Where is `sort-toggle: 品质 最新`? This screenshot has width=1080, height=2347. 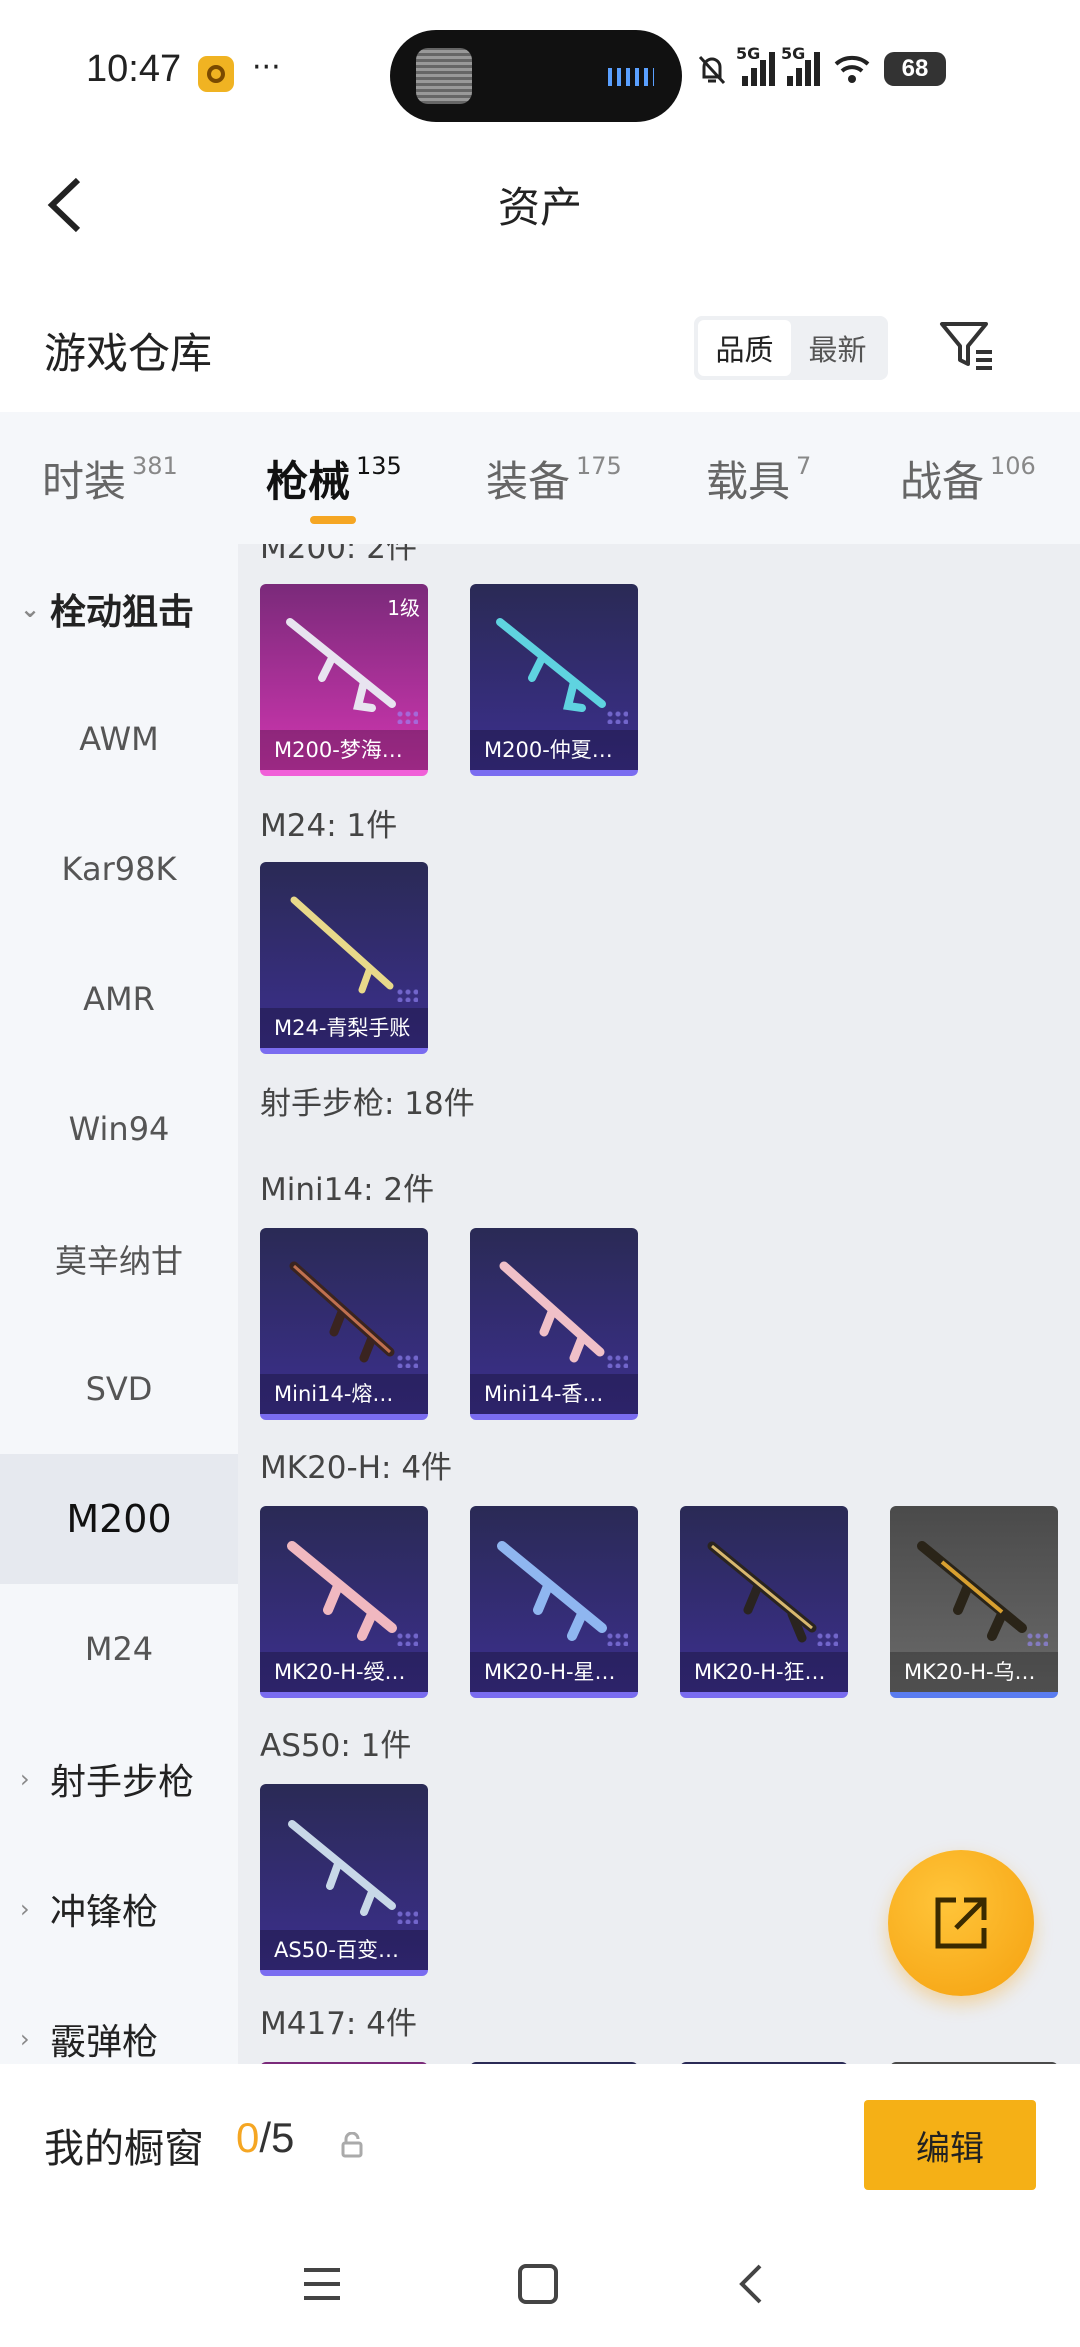 sort-toggle: 品质 最新 is located at coordinates (791, 348).